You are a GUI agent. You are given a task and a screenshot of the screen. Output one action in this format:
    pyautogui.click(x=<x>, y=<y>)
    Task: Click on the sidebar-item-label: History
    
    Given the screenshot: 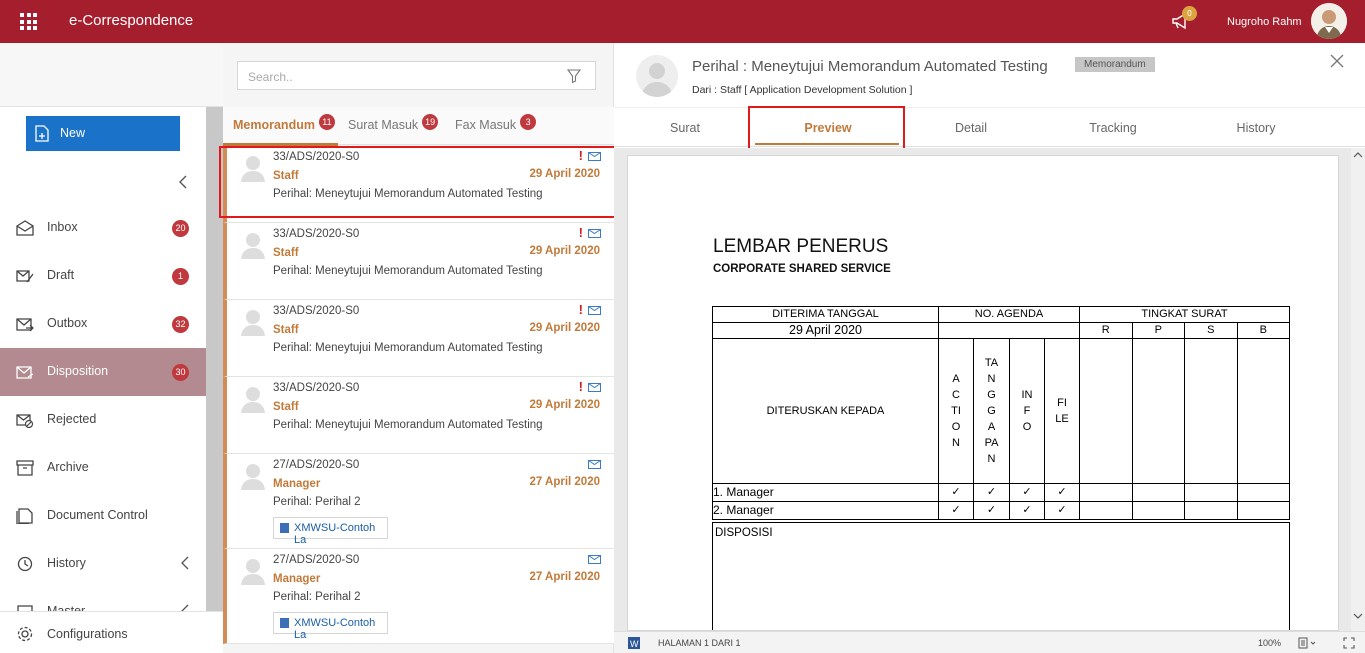 What is the action you would take?
    pyautogui.click(x=66, y=563)
    